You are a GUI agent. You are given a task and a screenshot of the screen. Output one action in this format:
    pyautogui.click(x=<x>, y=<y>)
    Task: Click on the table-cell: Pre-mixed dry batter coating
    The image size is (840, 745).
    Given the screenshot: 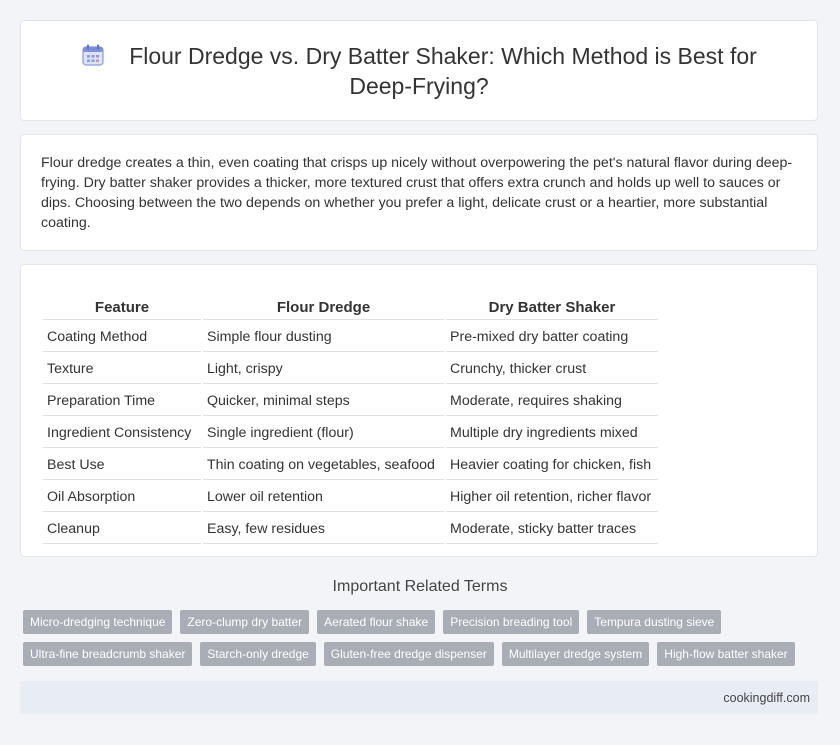 What is the action you would take?
    pyautogui.click(x=552, y=337)
    